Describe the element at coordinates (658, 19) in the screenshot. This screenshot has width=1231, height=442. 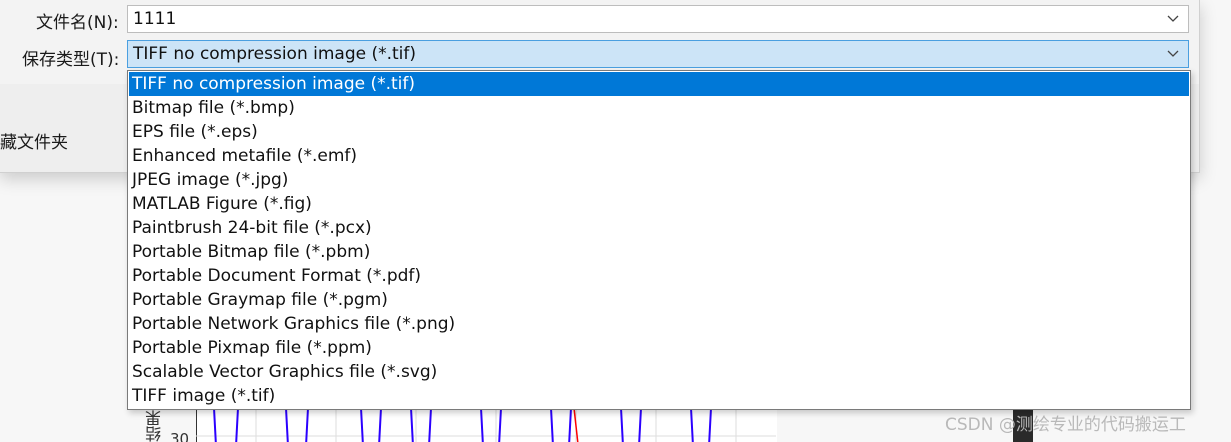
I see `filename-field: 1111` at that location.